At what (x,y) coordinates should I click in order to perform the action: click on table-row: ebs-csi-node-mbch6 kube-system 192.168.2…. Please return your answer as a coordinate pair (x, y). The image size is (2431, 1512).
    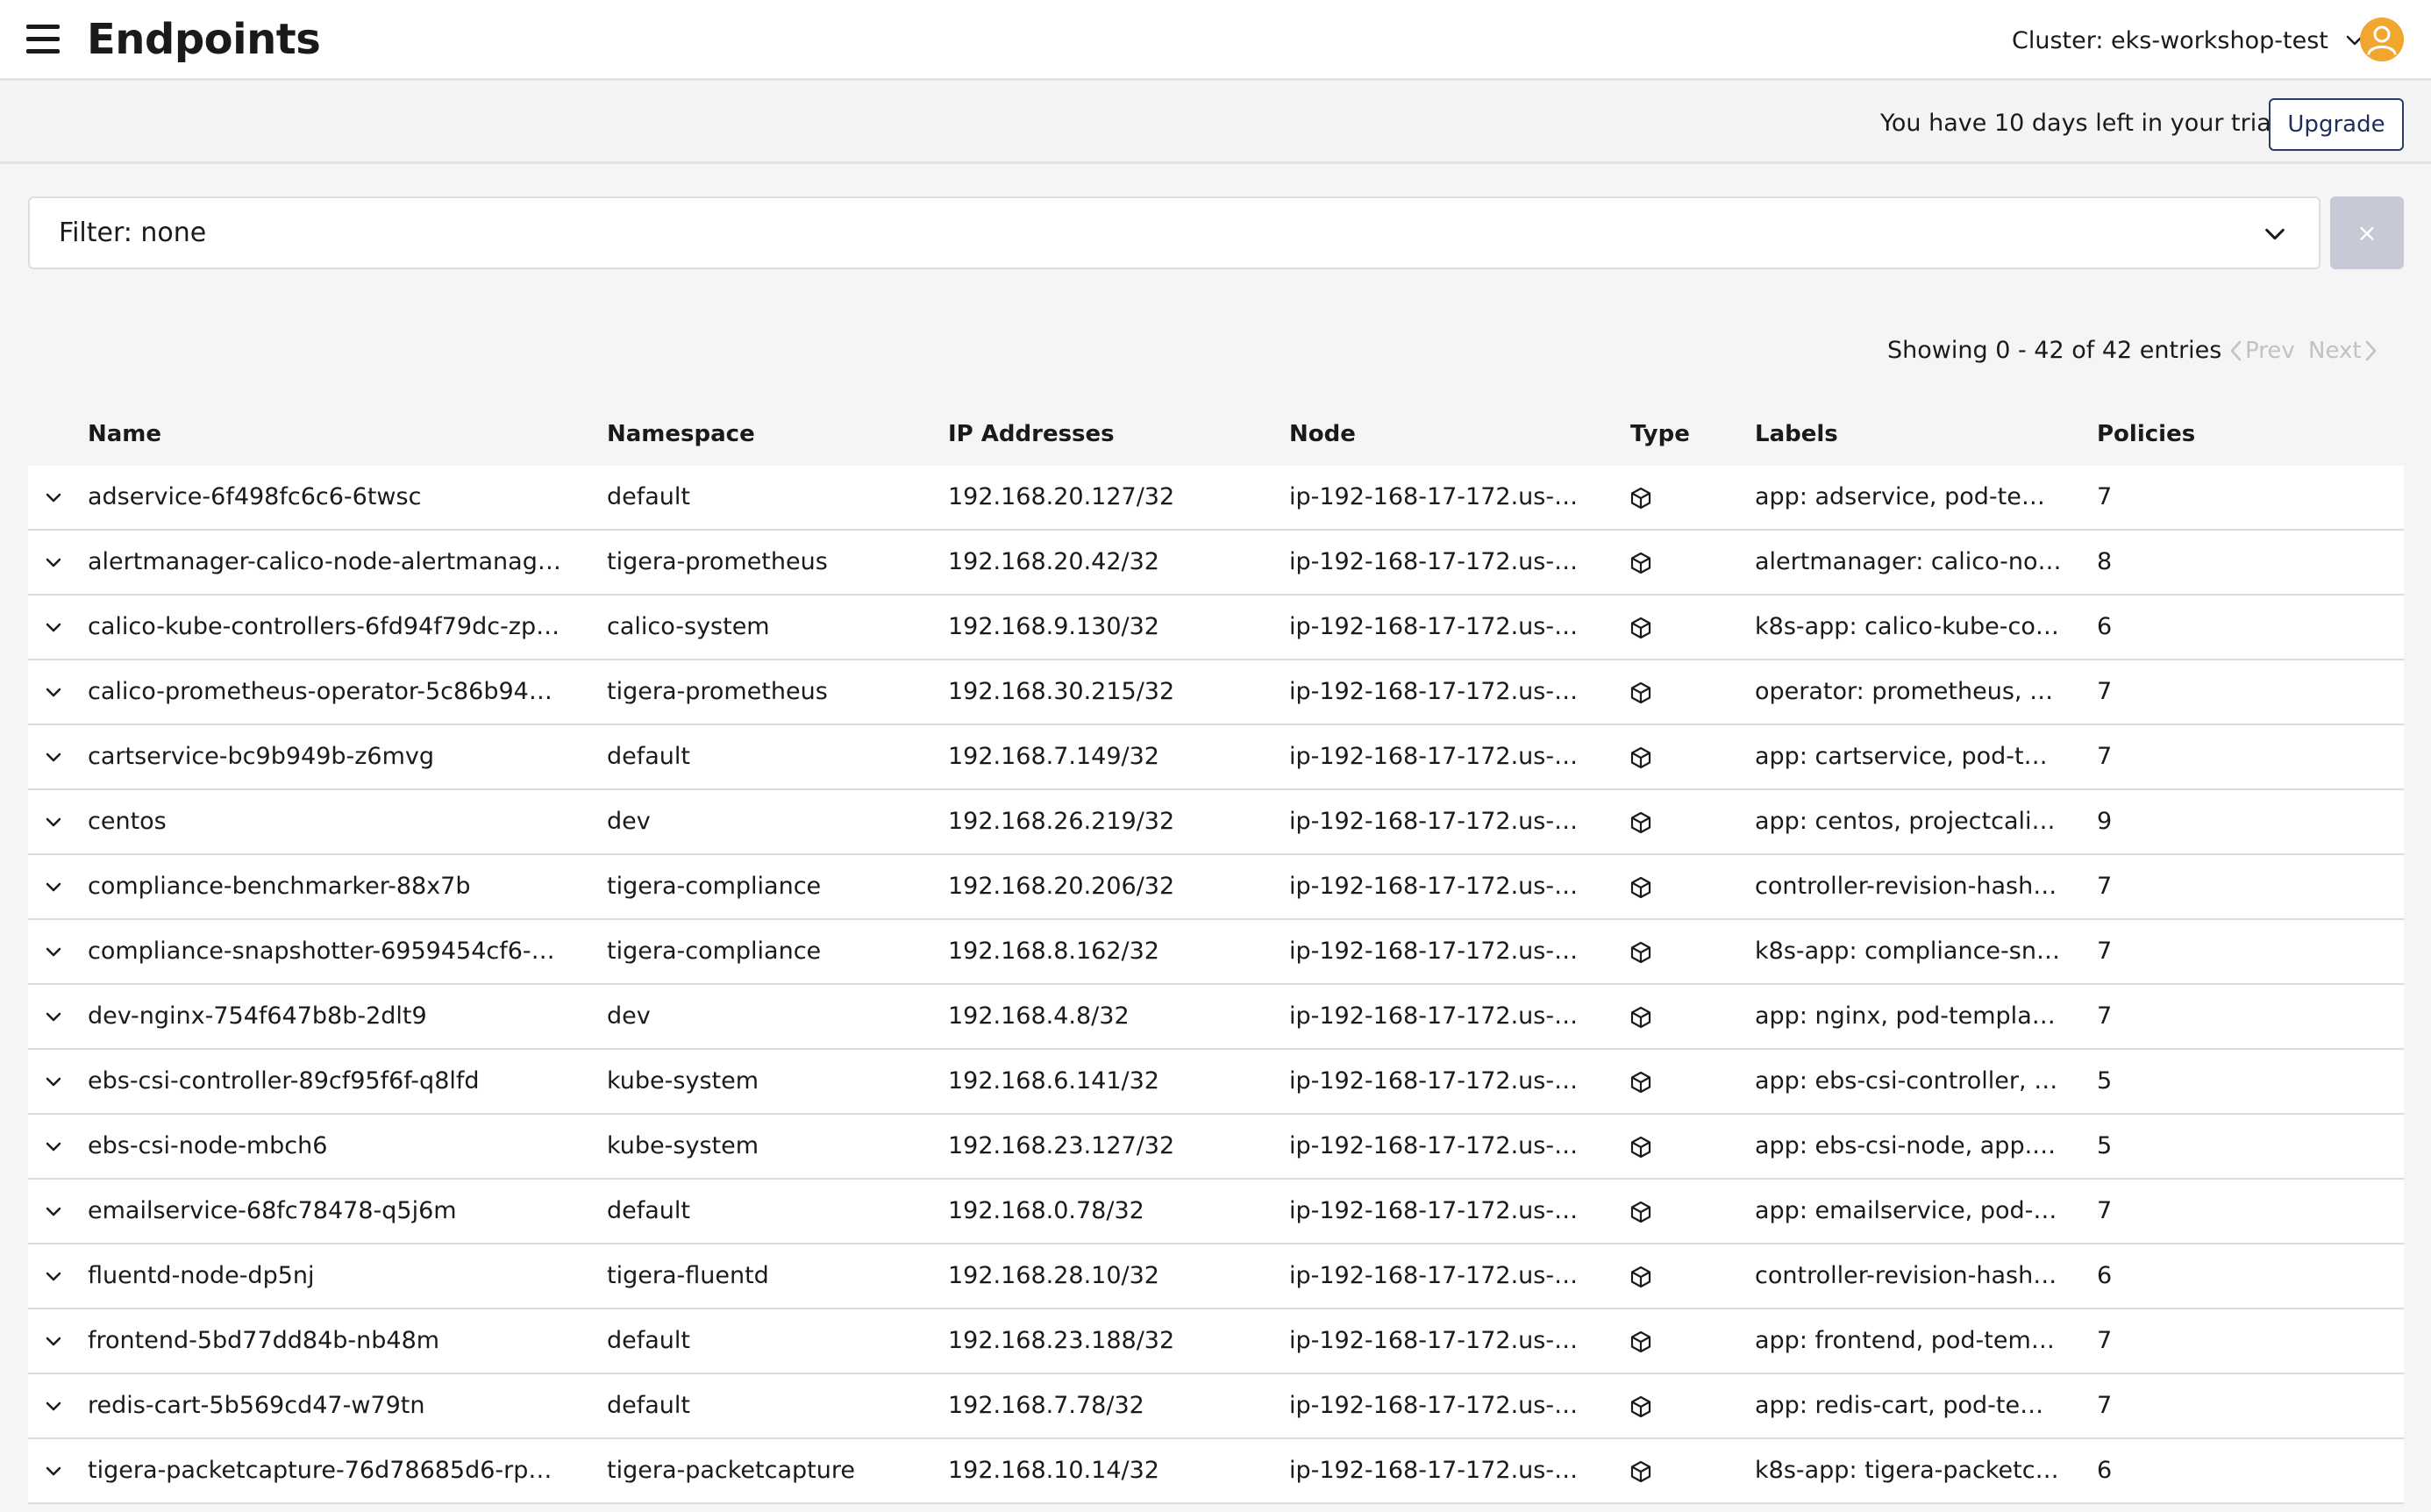
    Looking at the image, I should click on (1216, 1147).